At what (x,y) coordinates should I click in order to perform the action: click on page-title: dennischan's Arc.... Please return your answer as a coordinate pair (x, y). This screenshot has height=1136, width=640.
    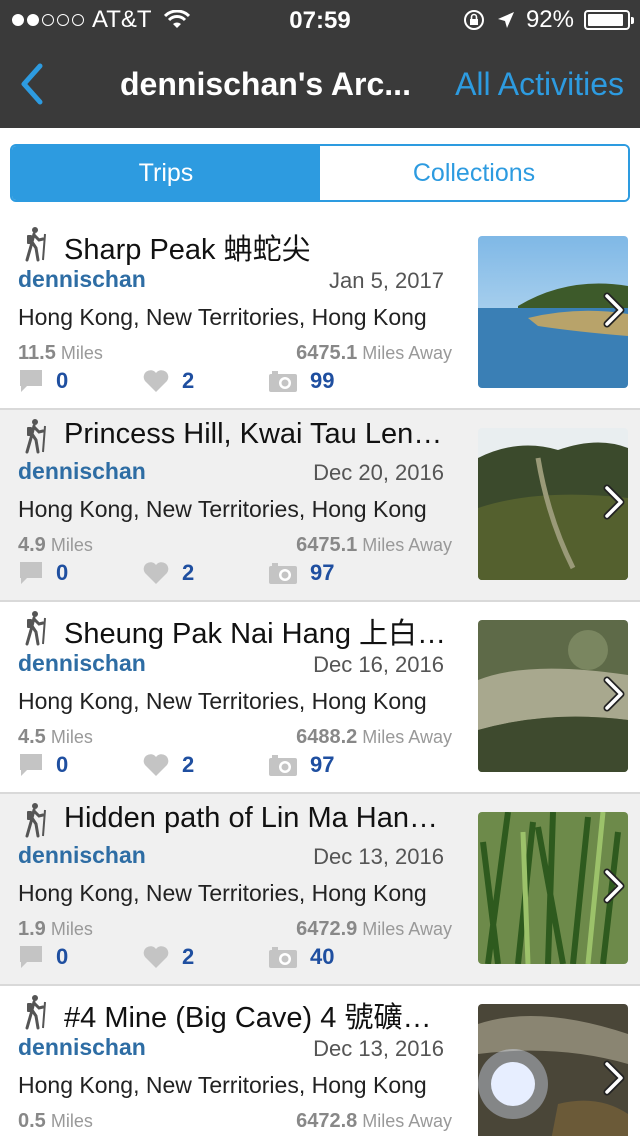
    Looking at the image, I should click on (265, 84).